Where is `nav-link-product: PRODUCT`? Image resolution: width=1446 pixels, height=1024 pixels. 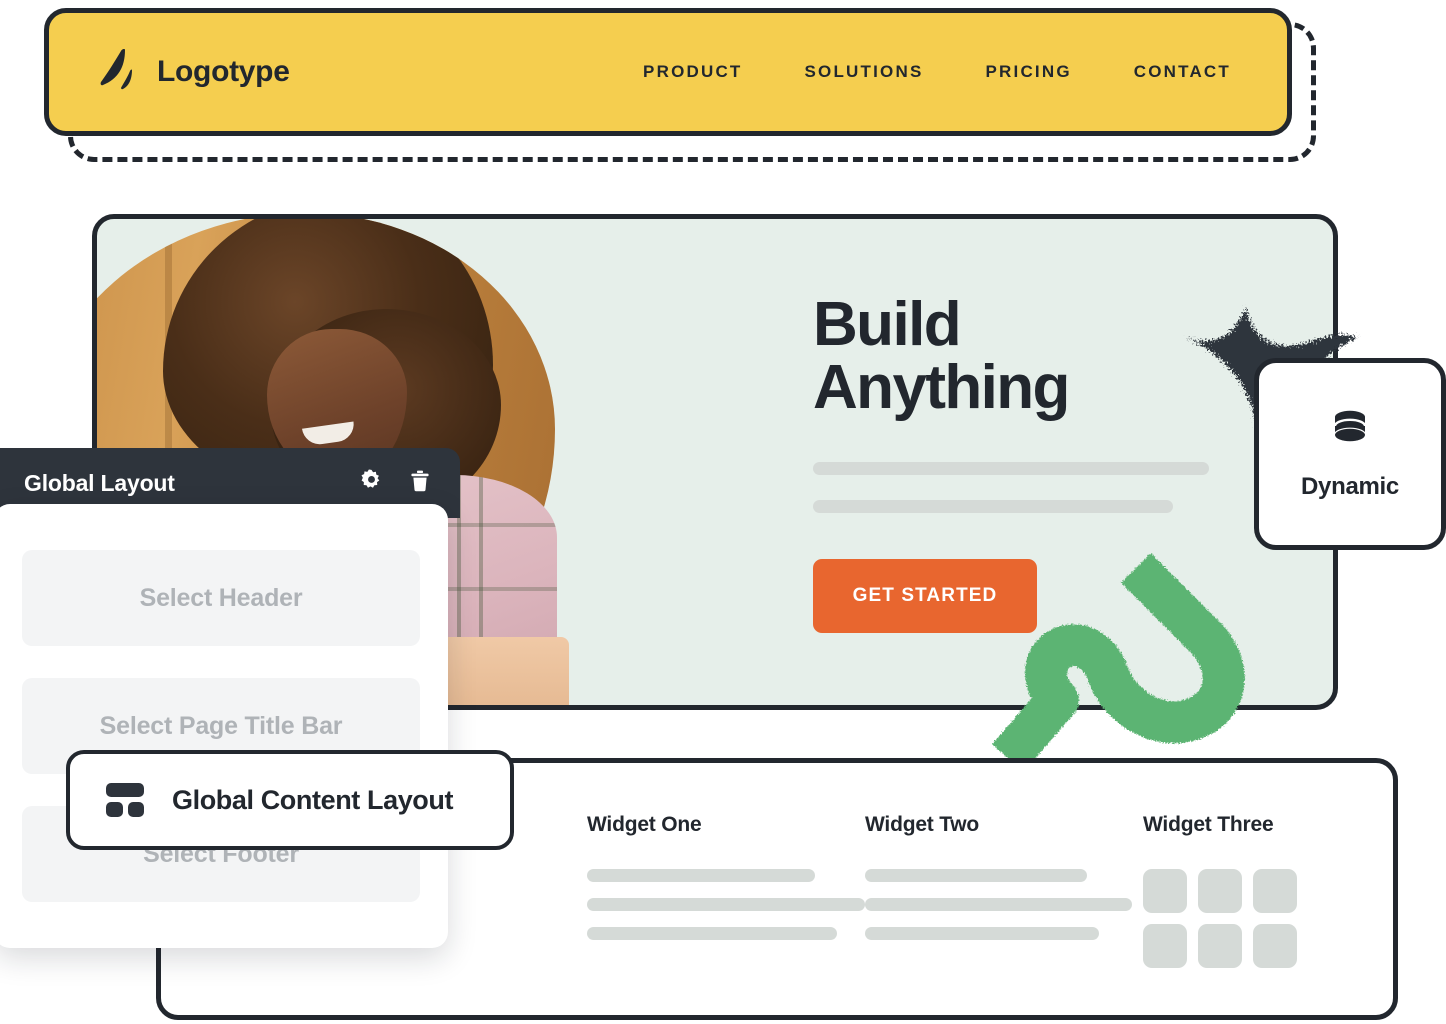 nav-link-product: PRODUCT is located at coordinates (692, 72).